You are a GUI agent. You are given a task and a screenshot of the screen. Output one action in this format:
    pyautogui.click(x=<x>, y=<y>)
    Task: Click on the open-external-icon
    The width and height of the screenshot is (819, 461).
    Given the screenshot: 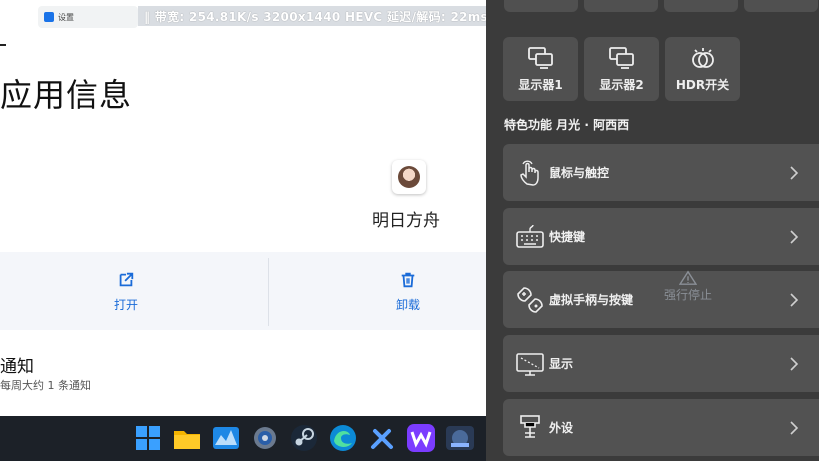 What is the action you would take?
    pyautogui.click(x=126, y=280)
    